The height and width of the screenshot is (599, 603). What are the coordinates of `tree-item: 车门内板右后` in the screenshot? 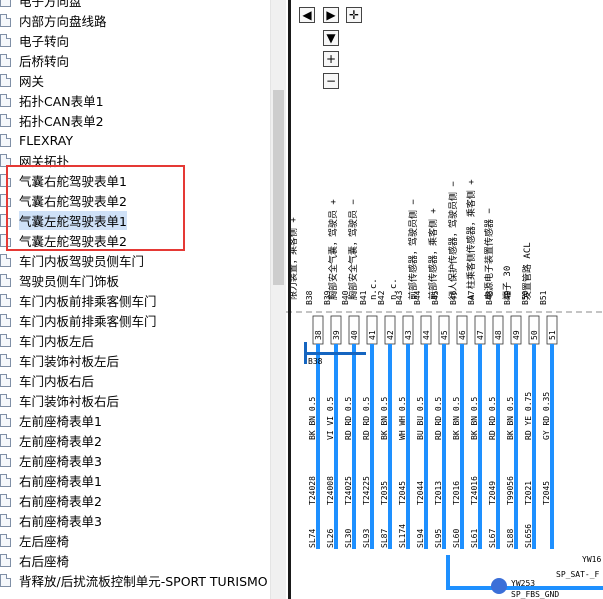 It's located at (47, 380).